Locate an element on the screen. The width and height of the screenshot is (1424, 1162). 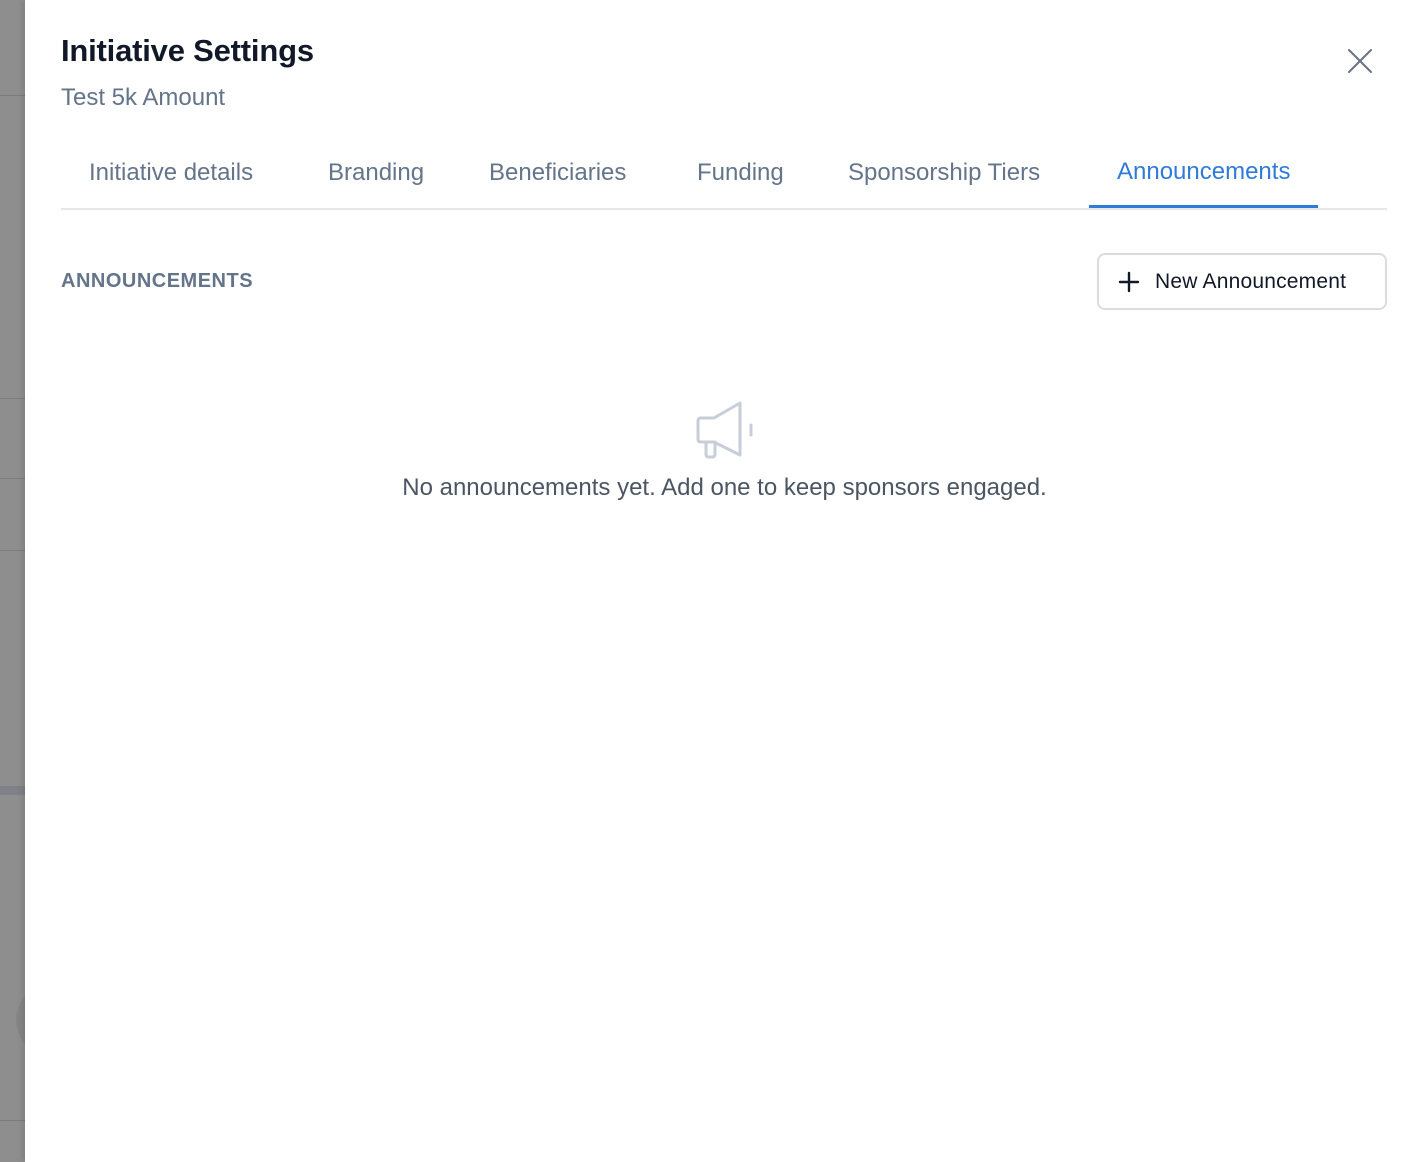
new-announcement-button: New Announcement is located at coordinates (1242, 281).